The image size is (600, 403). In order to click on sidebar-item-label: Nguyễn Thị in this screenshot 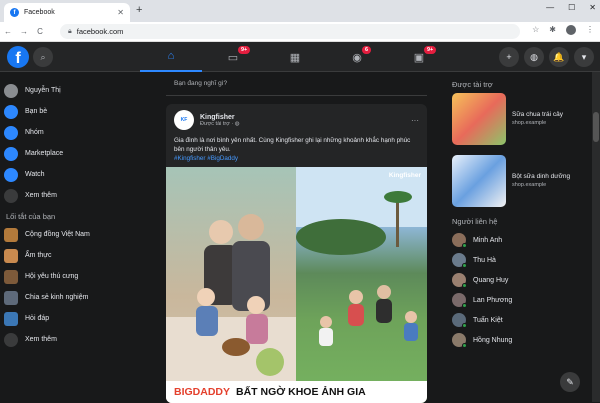, I will do `click(43, 90)`.